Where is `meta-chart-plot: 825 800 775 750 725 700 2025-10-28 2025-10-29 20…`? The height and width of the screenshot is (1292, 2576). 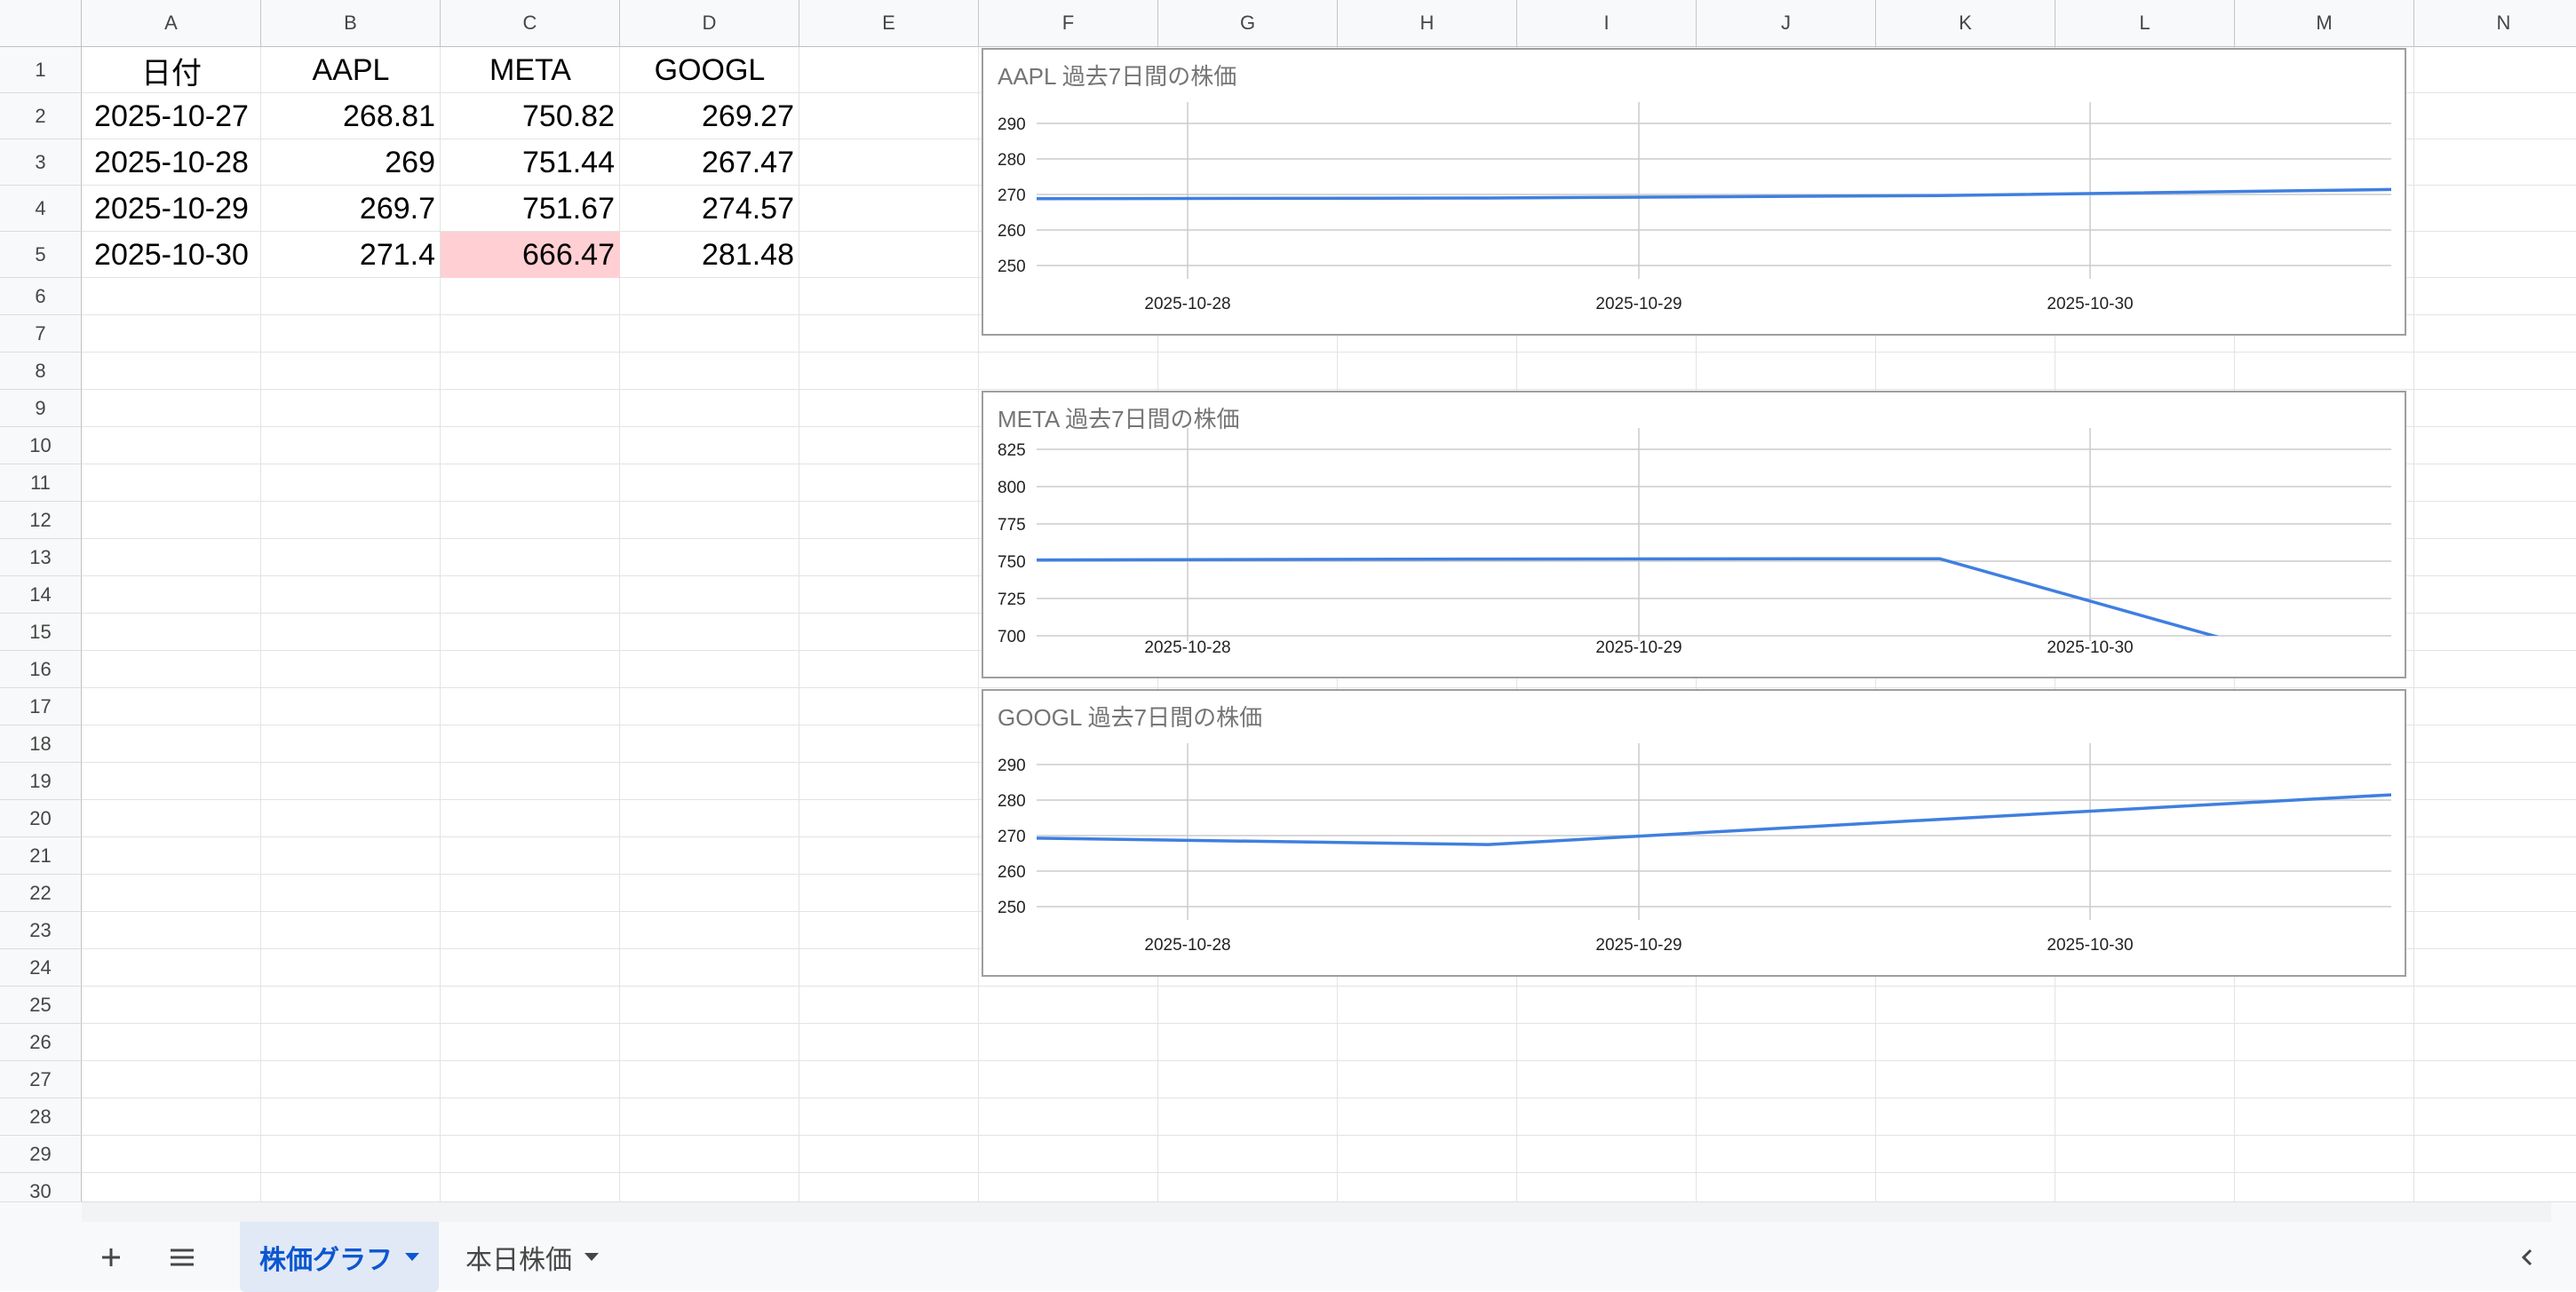
meta-chart-plot: 825 800 775 750 725 700 2025-10-28 2025-10-29 20… is located at coordinates (1694, 542).